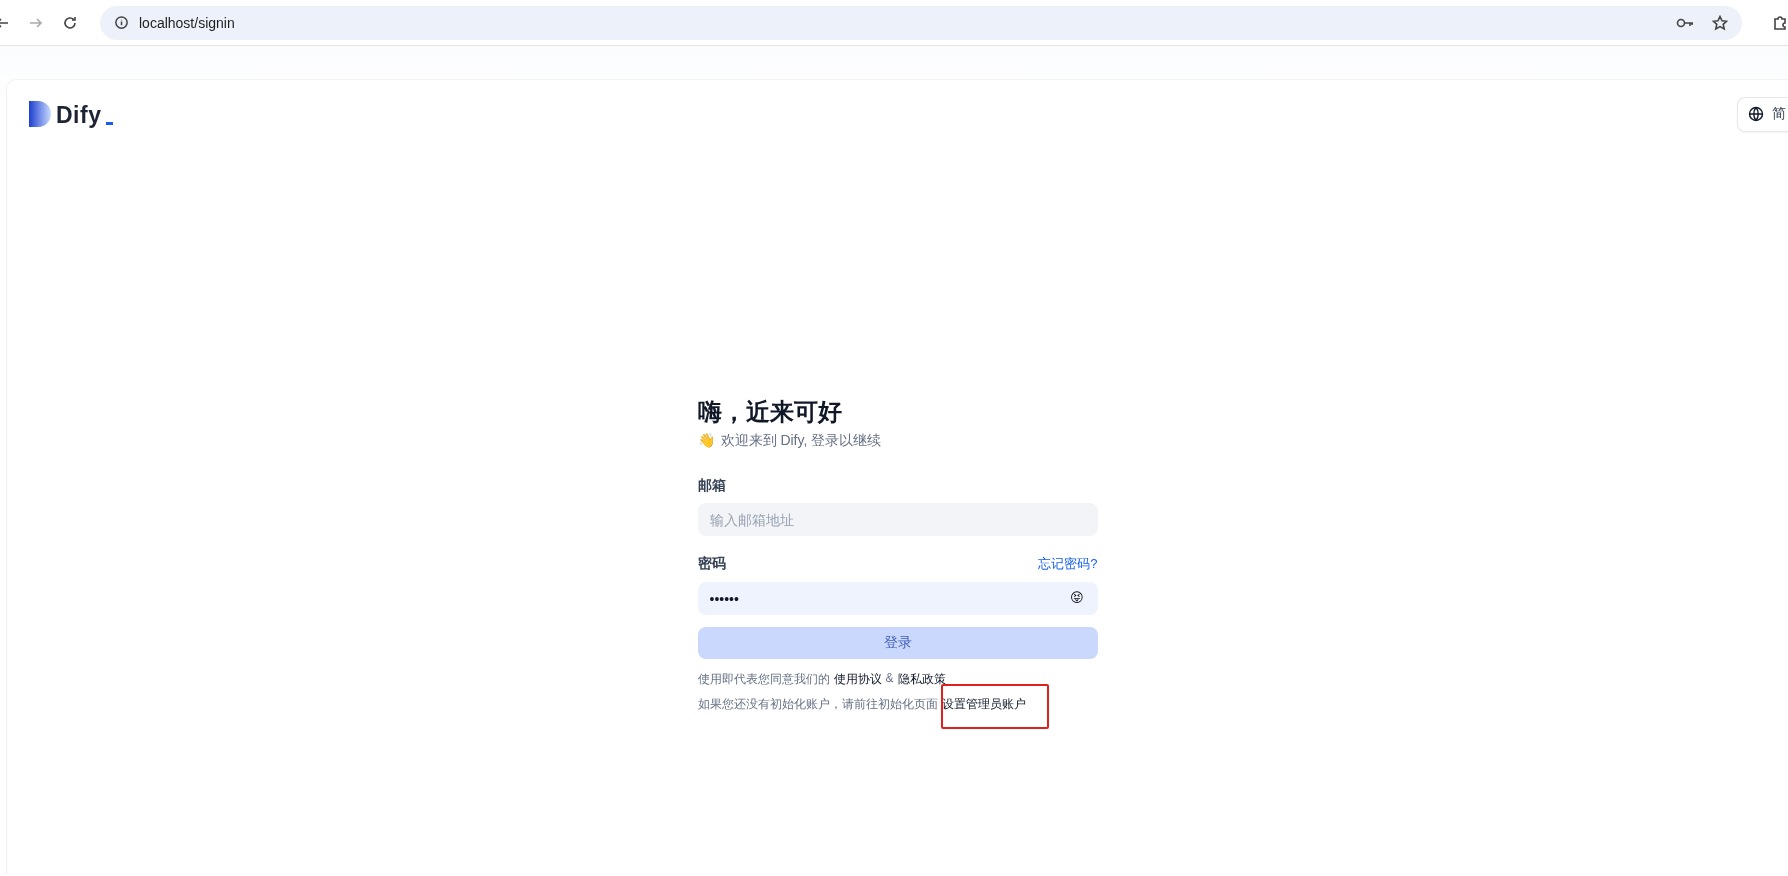  I want to click on admin-setup-link: 设置管理员账户, so click(983, 704).